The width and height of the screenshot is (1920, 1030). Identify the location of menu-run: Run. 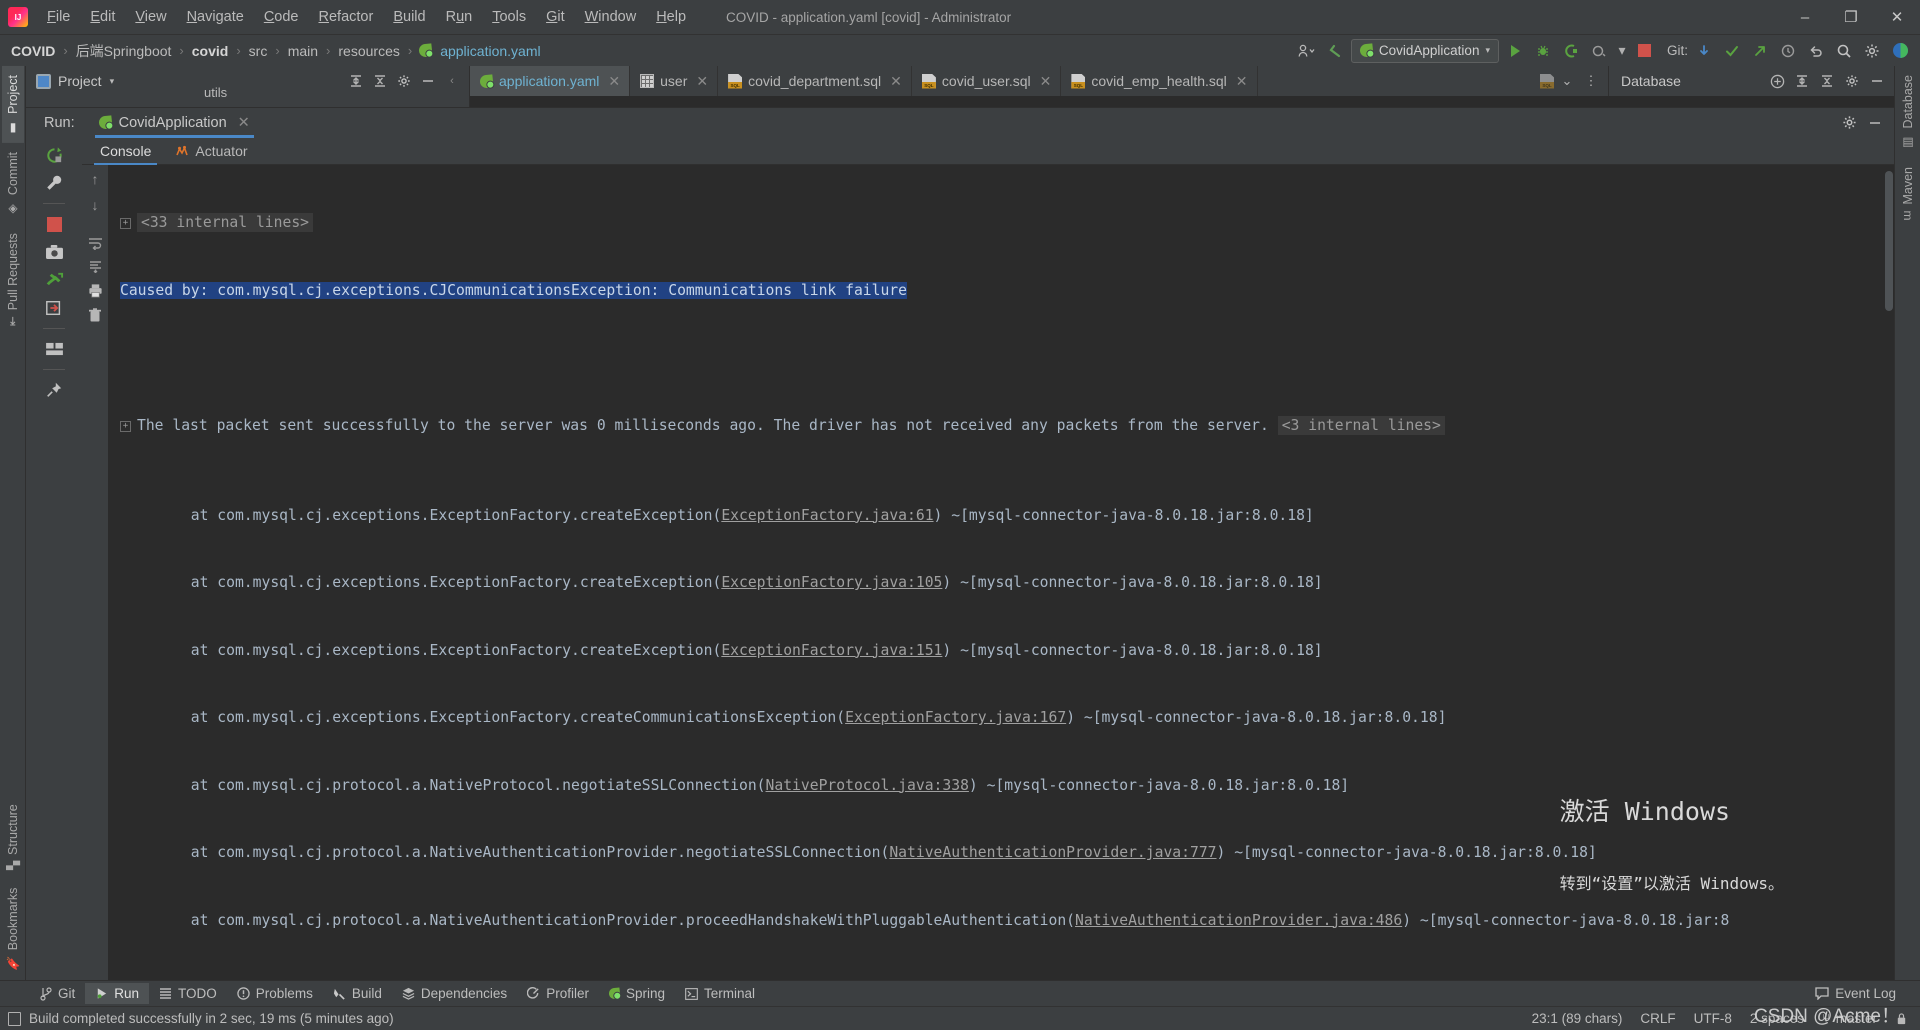
(459, 17).